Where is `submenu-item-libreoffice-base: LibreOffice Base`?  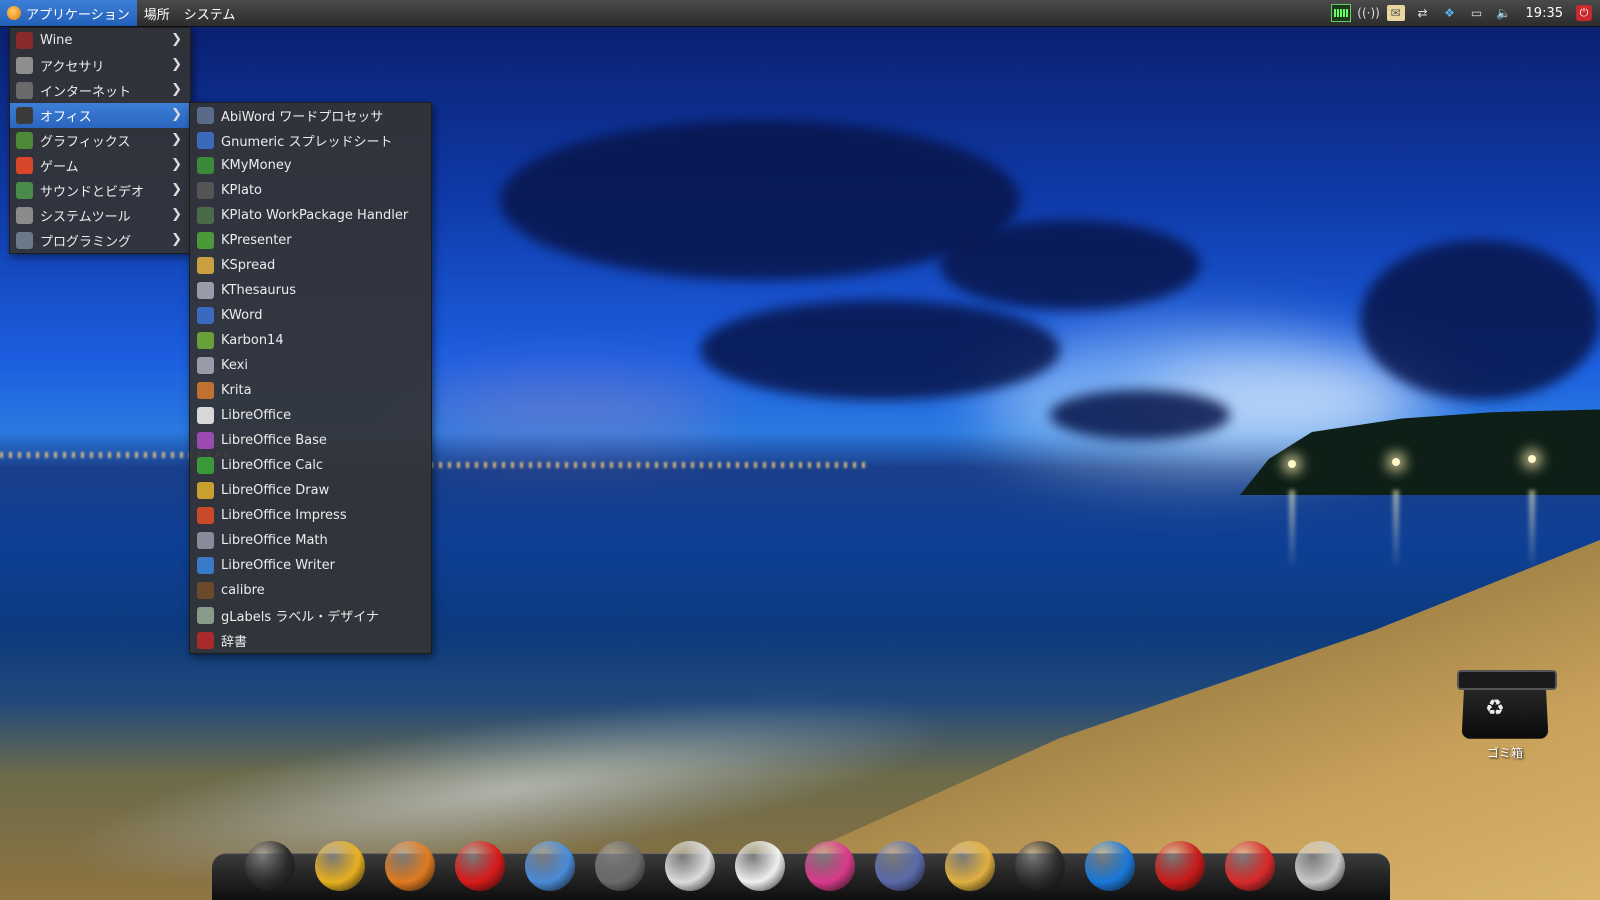 submenu-item-libreoffice-base: LibreOffice Base is located at coordinates (310, 440).